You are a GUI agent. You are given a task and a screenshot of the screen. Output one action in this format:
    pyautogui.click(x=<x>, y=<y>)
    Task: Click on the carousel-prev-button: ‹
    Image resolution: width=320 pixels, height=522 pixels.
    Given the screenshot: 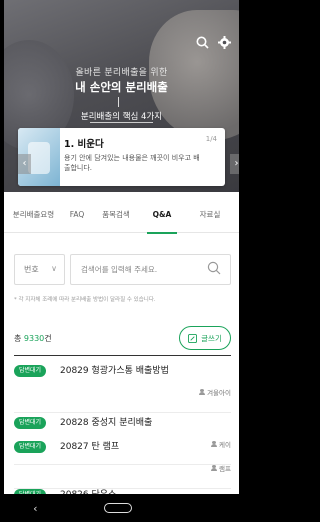 What is the action you would take?
    pyautogui.click(x=24, y=164)
    